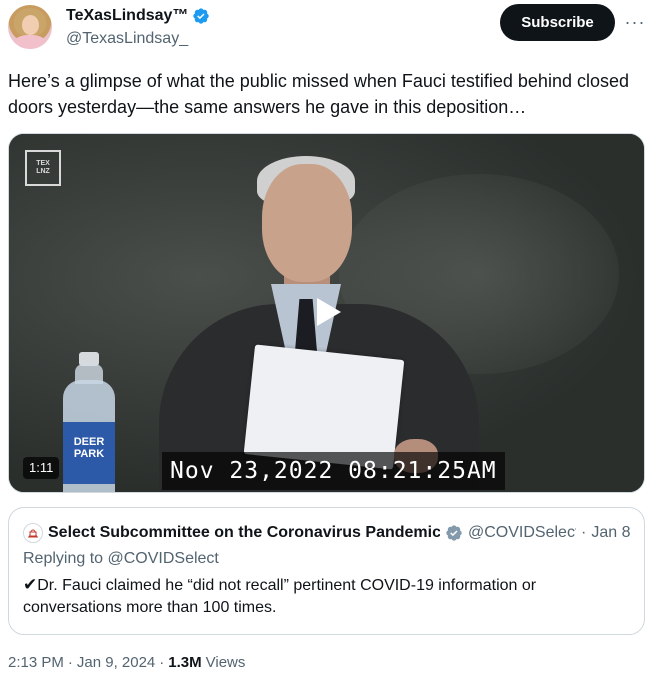  I want to click on play-icon, so click(327, 312).